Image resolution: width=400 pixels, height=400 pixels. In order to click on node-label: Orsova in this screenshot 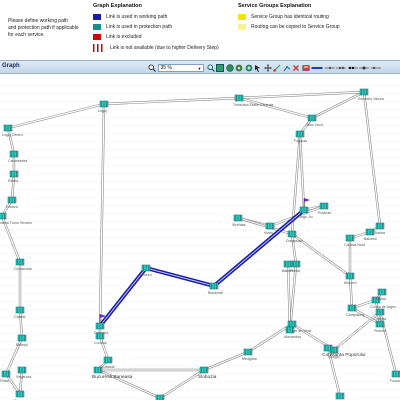, I will do `click(12, 207)`.